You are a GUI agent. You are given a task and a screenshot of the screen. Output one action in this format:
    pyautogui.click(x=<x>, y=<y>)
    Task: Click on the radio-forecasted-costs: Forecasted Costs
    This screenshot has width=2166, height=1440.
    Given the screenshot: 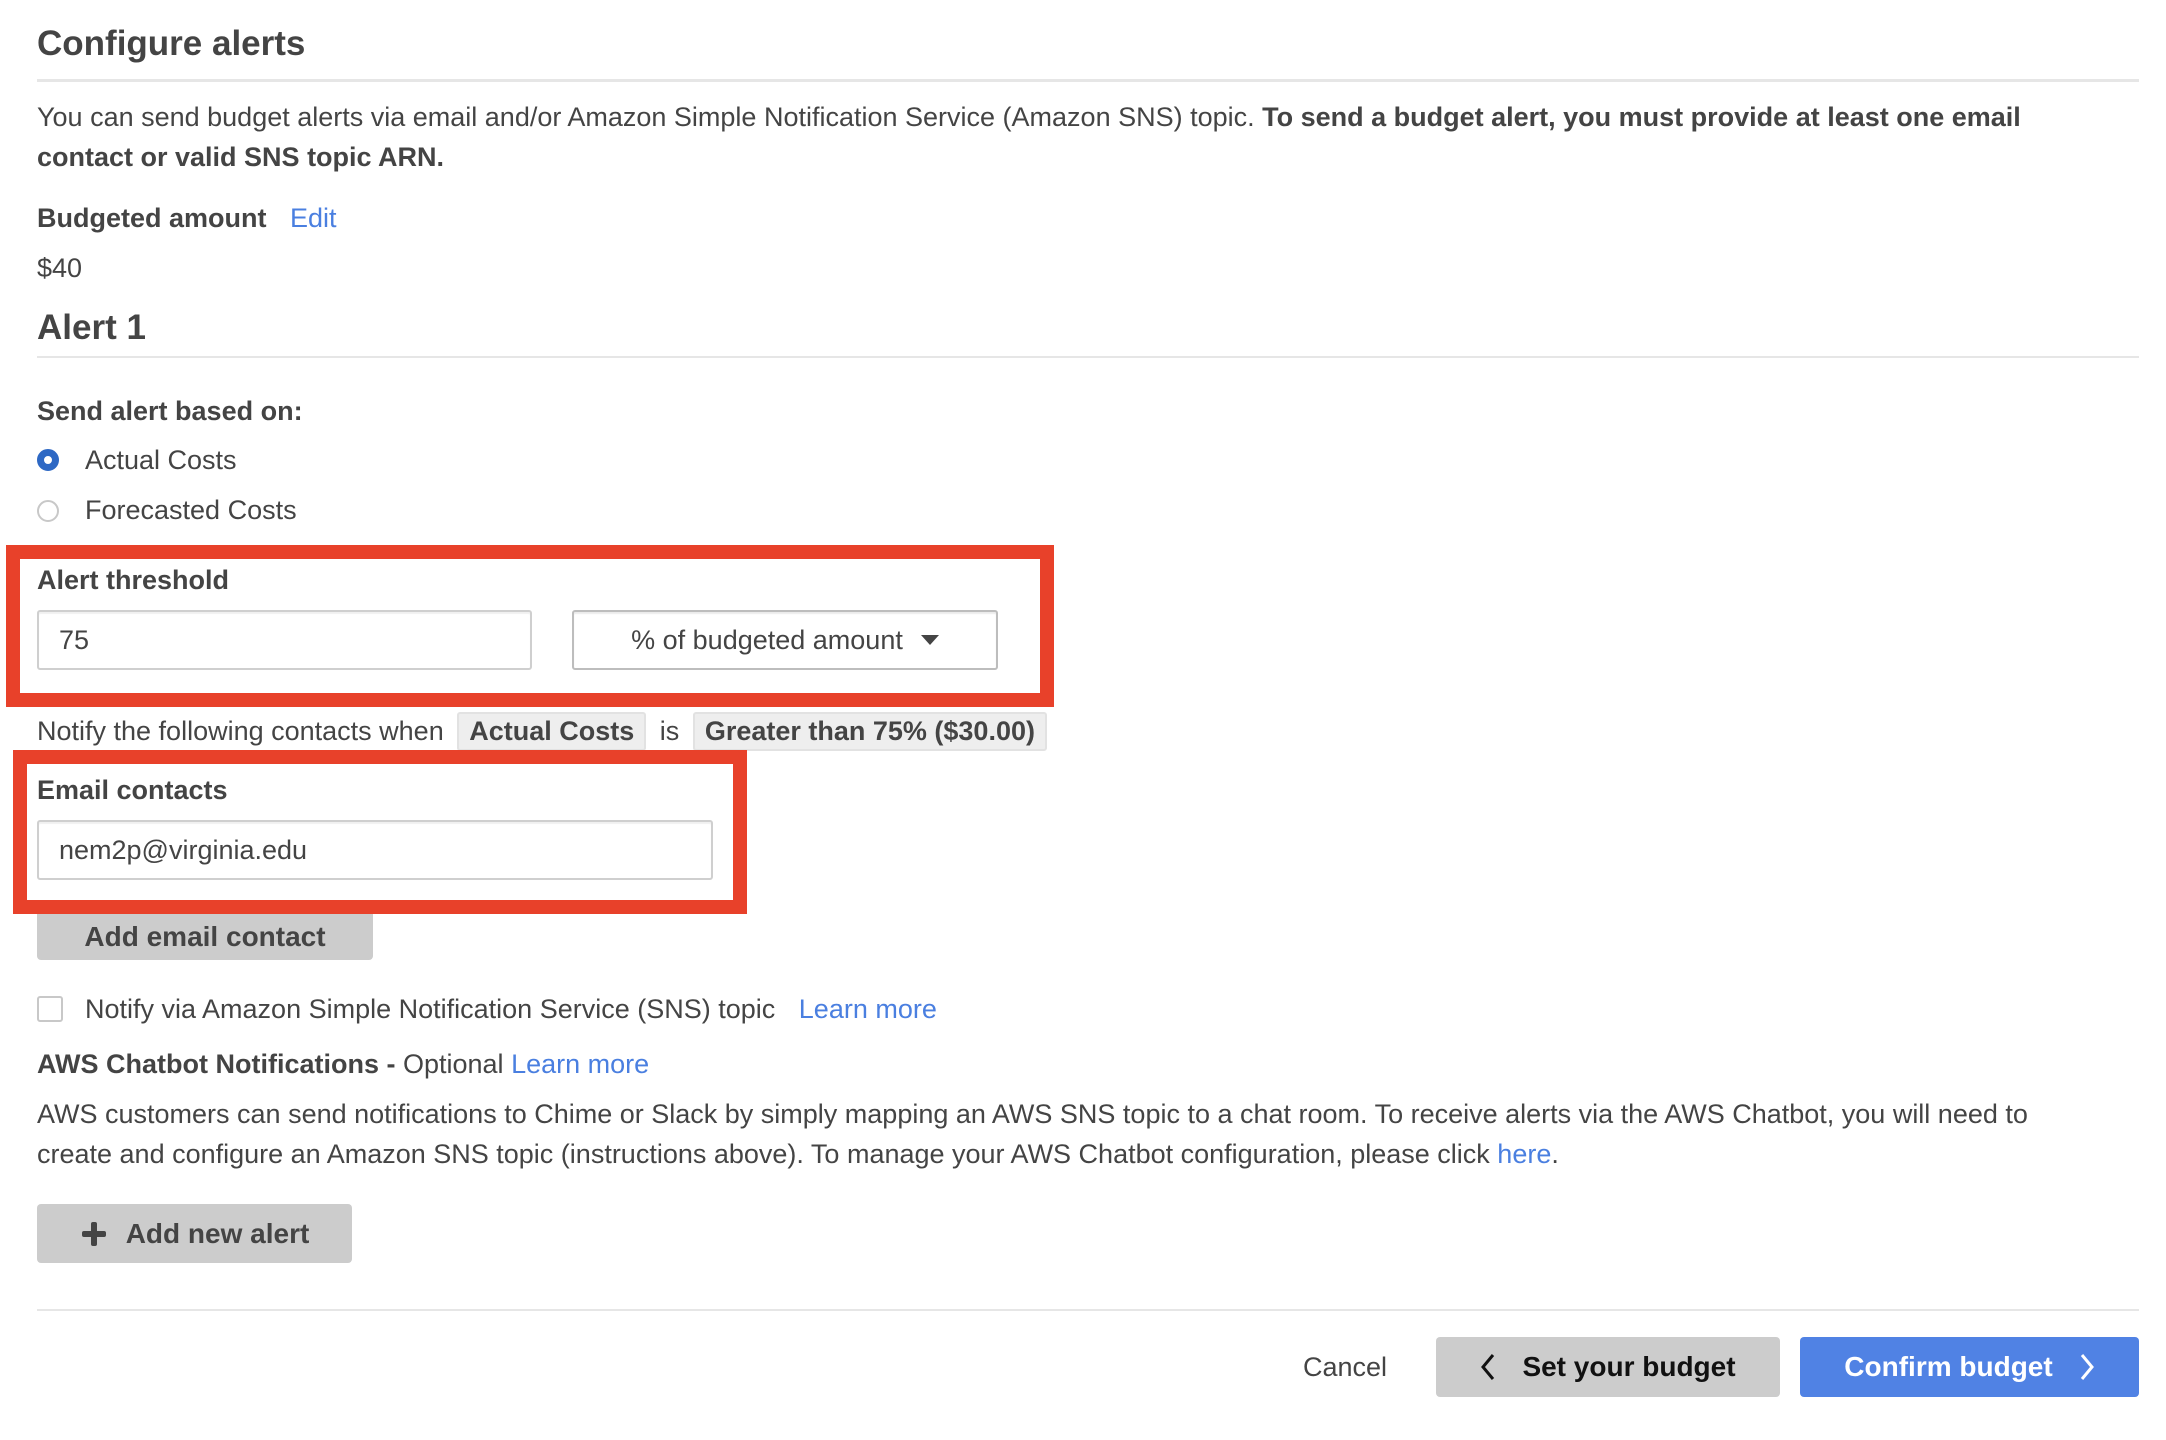 What is the action you would take?
    pyautogui.click(x=237, y=511)
    